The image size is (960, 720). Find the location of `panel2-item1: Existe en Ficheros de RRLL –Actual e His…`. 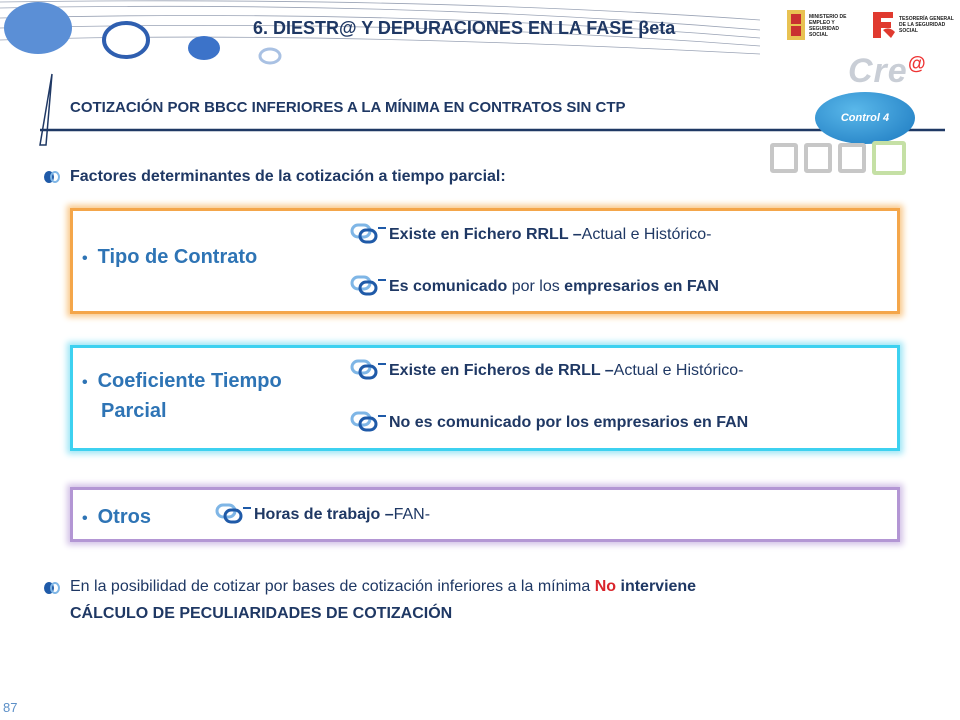

panel2-item1: Existe en Ficheros de RRLL –Actual e His… is located at coordinates (566, 370).